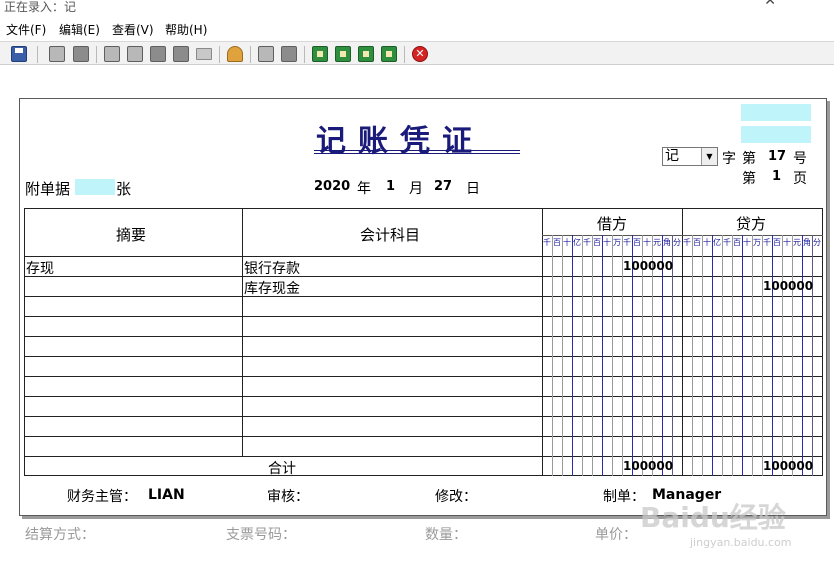 This screenshot has width=834, height=570. What do you see at coordinates (79, 30) in the screenshot?
I see `menu-edit: 编辑(E)` at bounding box center [79, 30].